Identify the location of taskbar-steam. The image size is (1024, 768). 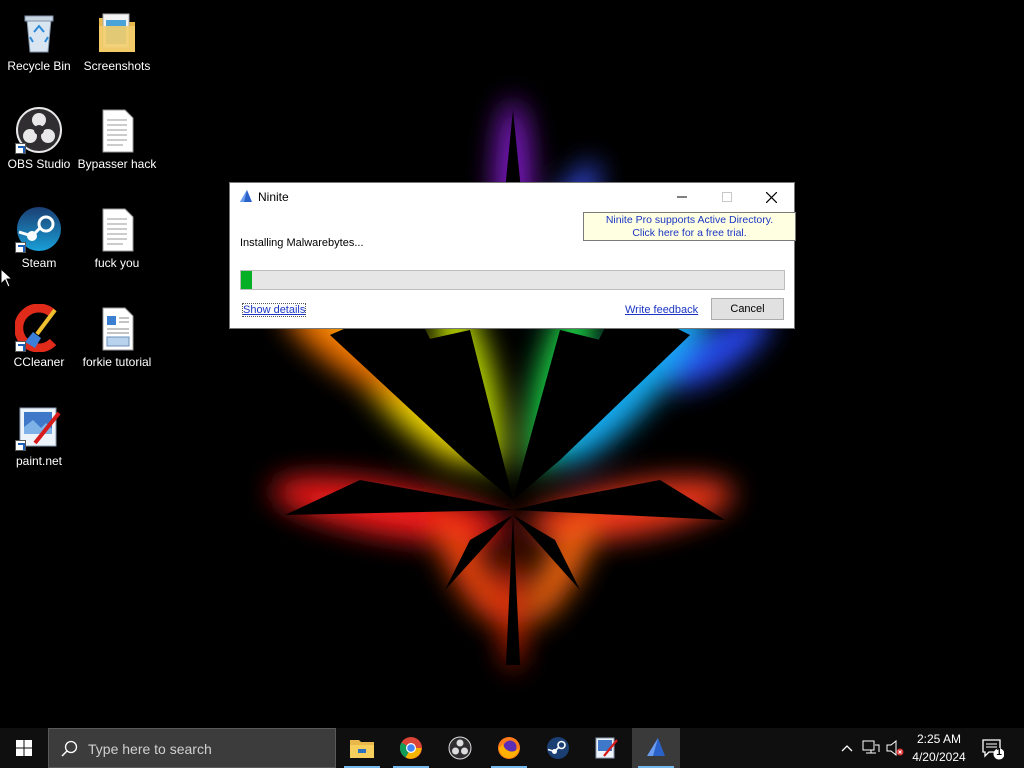
(558, 748).